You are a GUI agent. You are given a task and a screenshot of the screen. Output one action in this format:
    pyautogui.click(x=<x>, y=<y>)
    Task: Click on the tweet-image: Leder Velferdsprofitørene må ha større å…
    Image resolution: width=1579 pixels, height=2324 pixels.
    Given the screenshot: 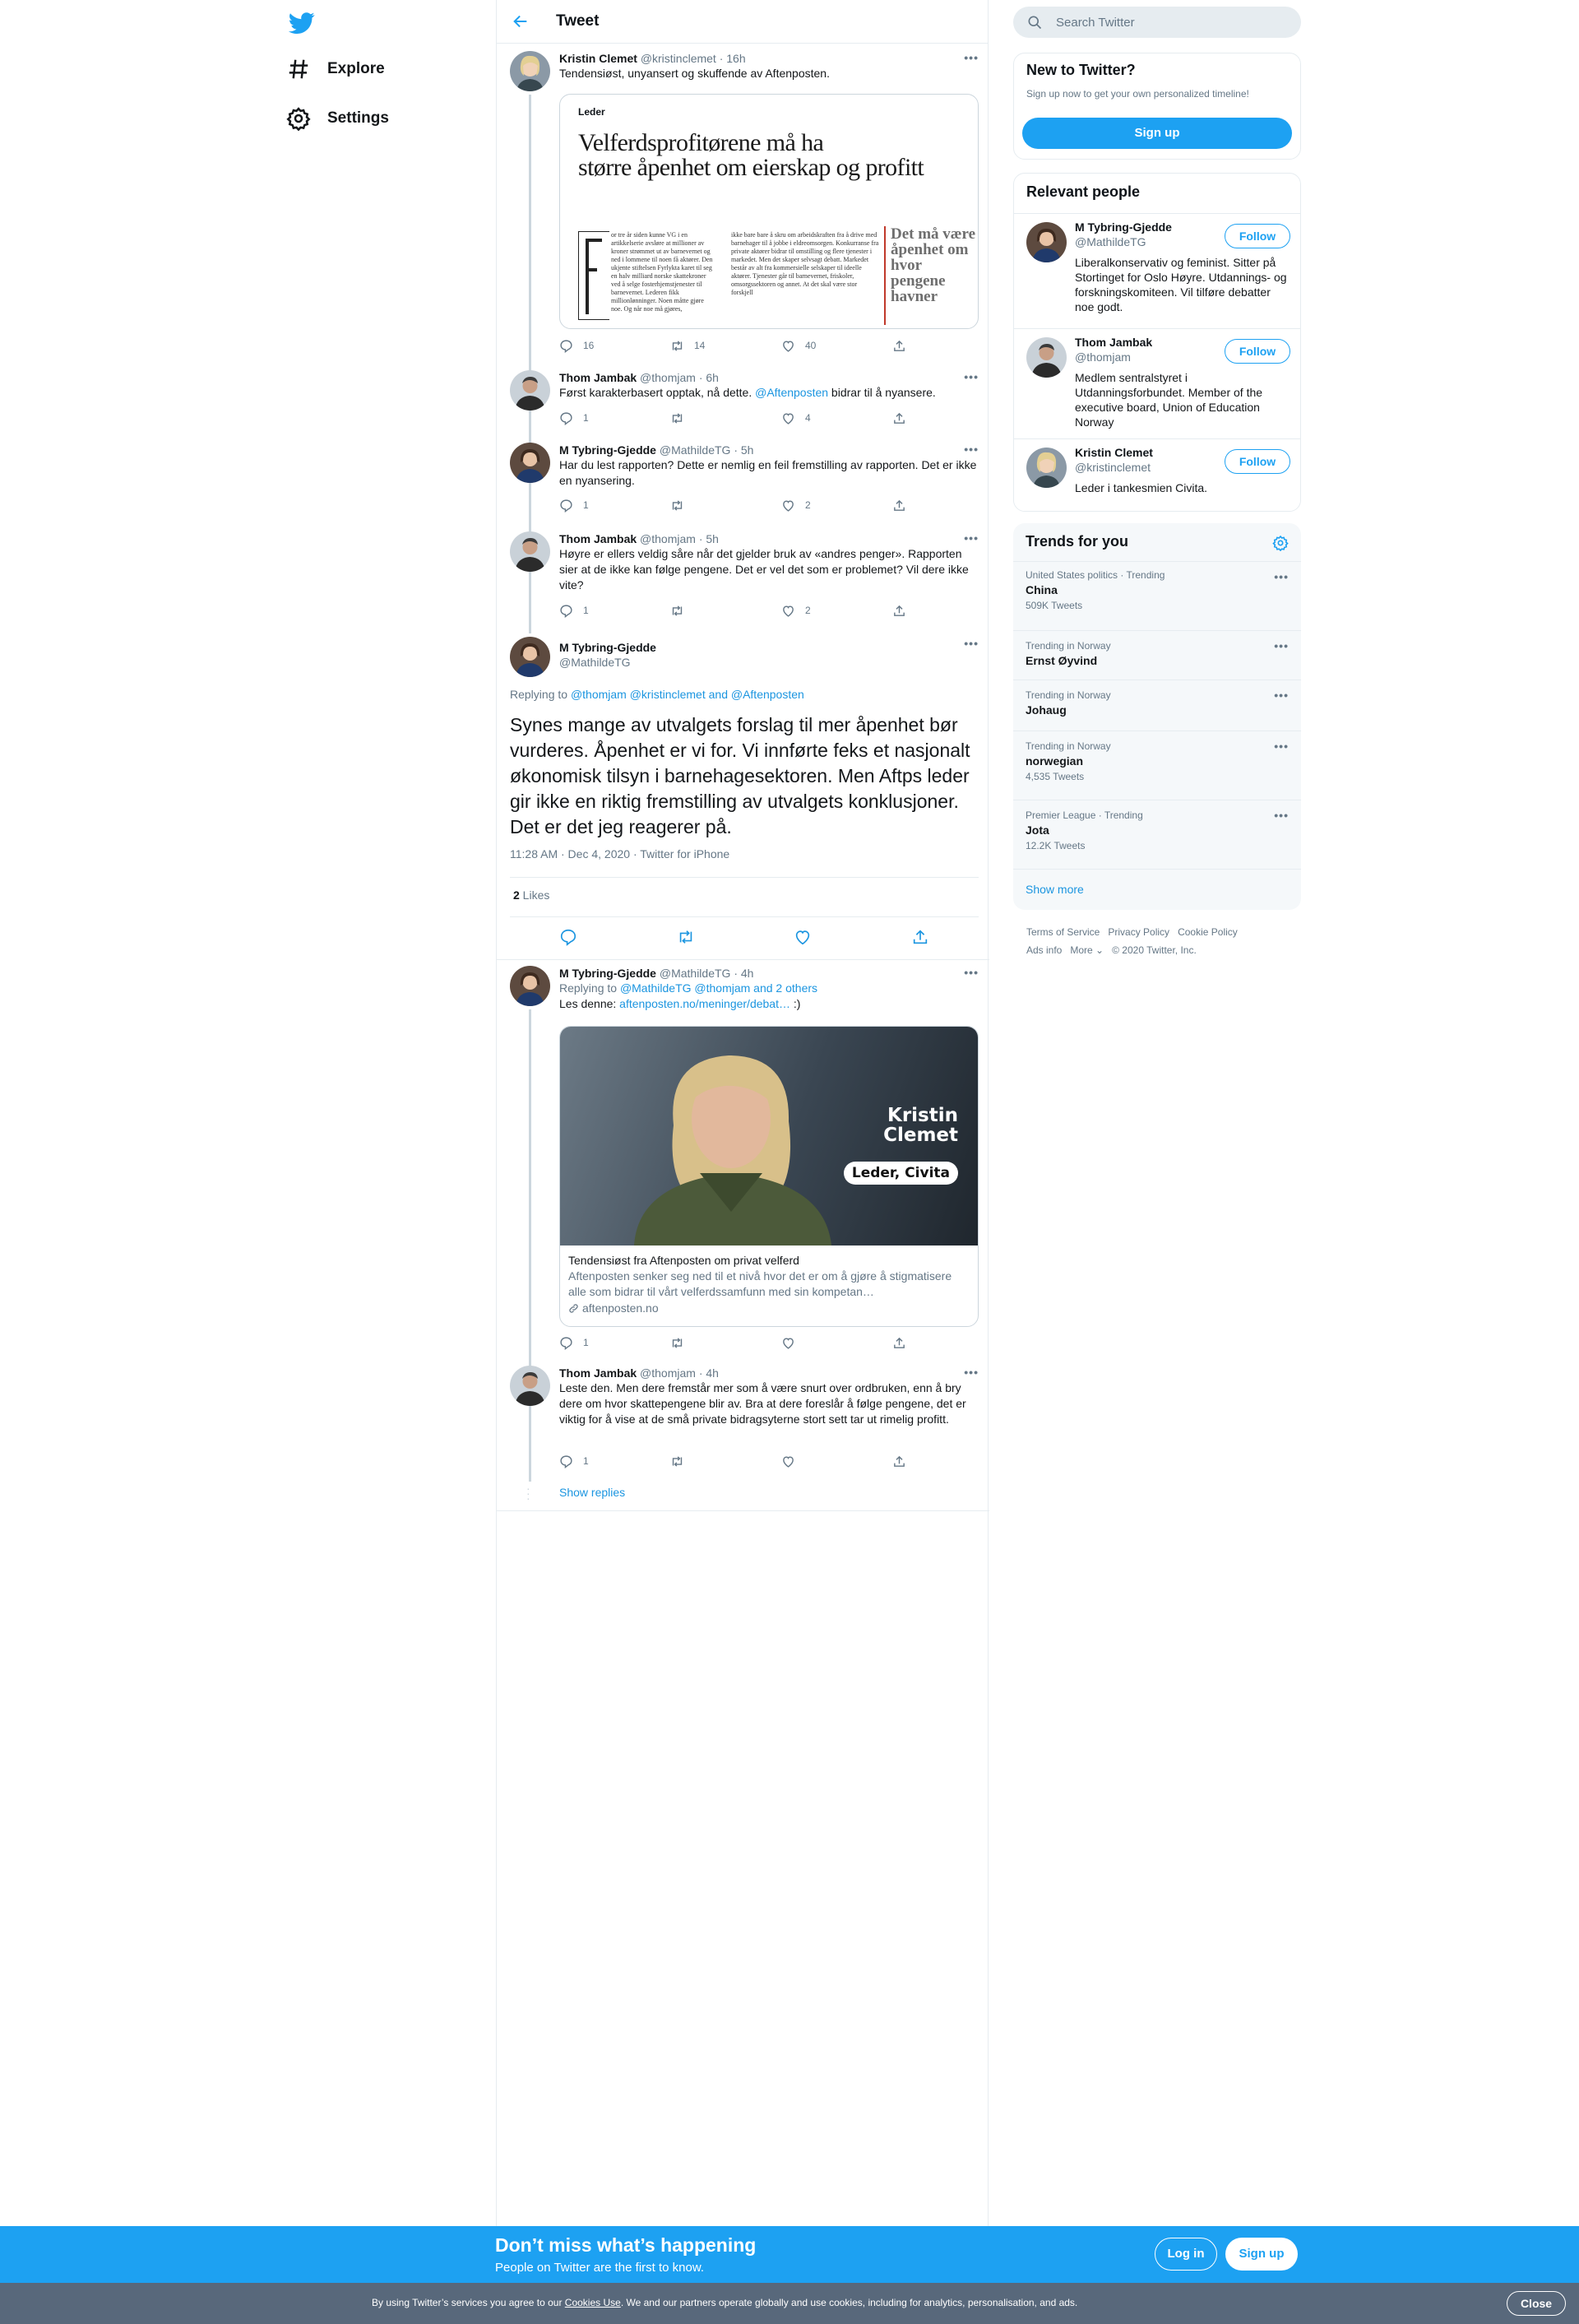 What is the action you would take?
    pyautogui.click(x=769, y=212)
    